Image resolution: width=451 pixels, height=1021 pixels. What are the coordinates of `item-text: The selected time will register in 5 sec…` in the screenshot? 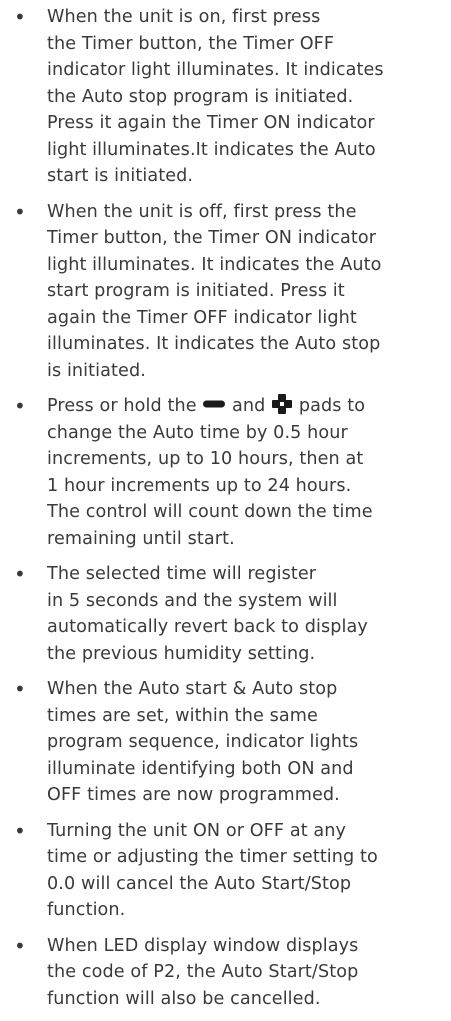 It's located at (207, 614).